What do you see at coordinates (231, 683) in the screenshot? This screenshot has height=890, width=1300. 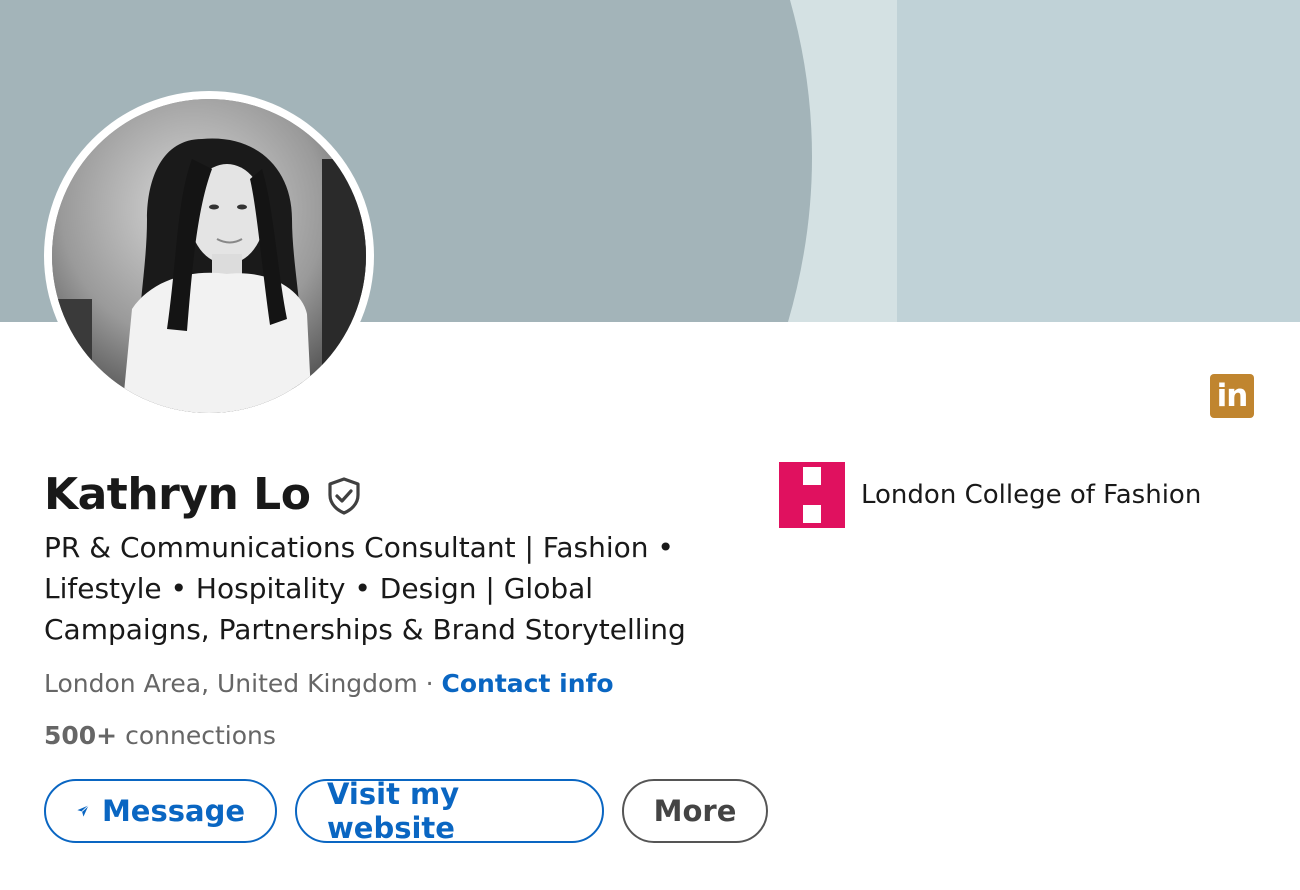 I see `profile-location: London Area, United Kingdom` at bounding box center [231, 683].